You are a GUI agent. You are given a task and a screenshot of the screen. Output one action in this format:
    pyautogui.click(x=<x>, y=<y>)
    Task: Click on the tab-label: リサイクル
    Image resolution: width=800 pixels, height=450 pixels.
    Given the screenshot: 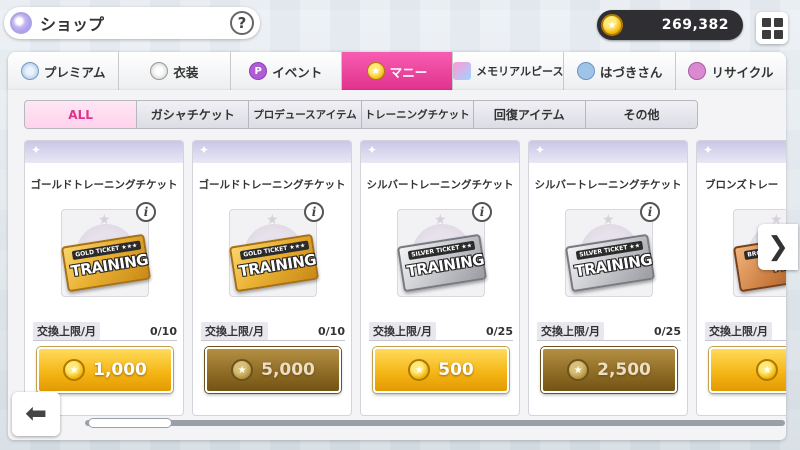 What is the action you would take?
    pyautogui.click(x=742, y=72)
    